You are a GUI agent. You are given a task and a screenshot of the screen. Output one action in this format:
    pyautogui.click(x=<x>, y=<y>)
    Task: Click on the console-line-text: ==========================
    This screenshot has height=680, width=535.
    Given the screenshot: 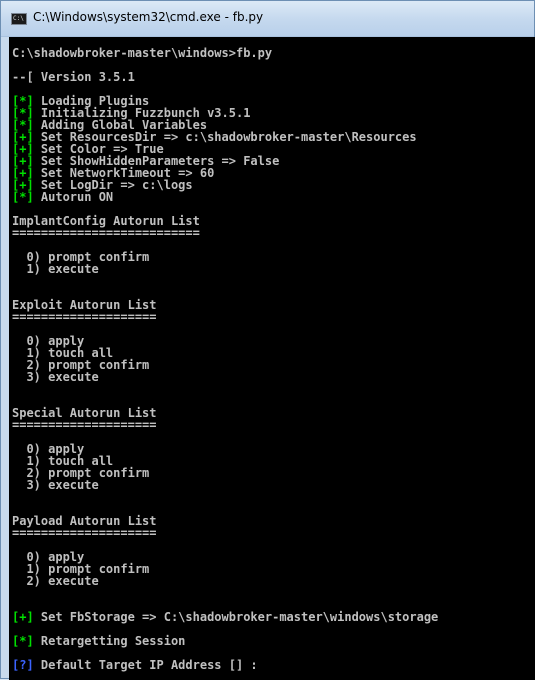 What is the action you would take?
    pyautogui.click(x=106, y=233)
    